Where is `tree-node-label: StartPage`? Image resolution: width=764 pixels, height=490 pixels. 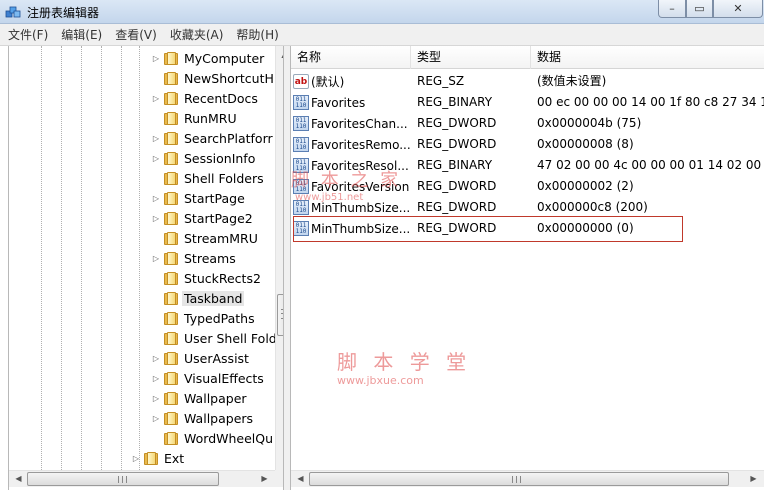
tree-node-label: StartPage is located at coordinates (214, 198).